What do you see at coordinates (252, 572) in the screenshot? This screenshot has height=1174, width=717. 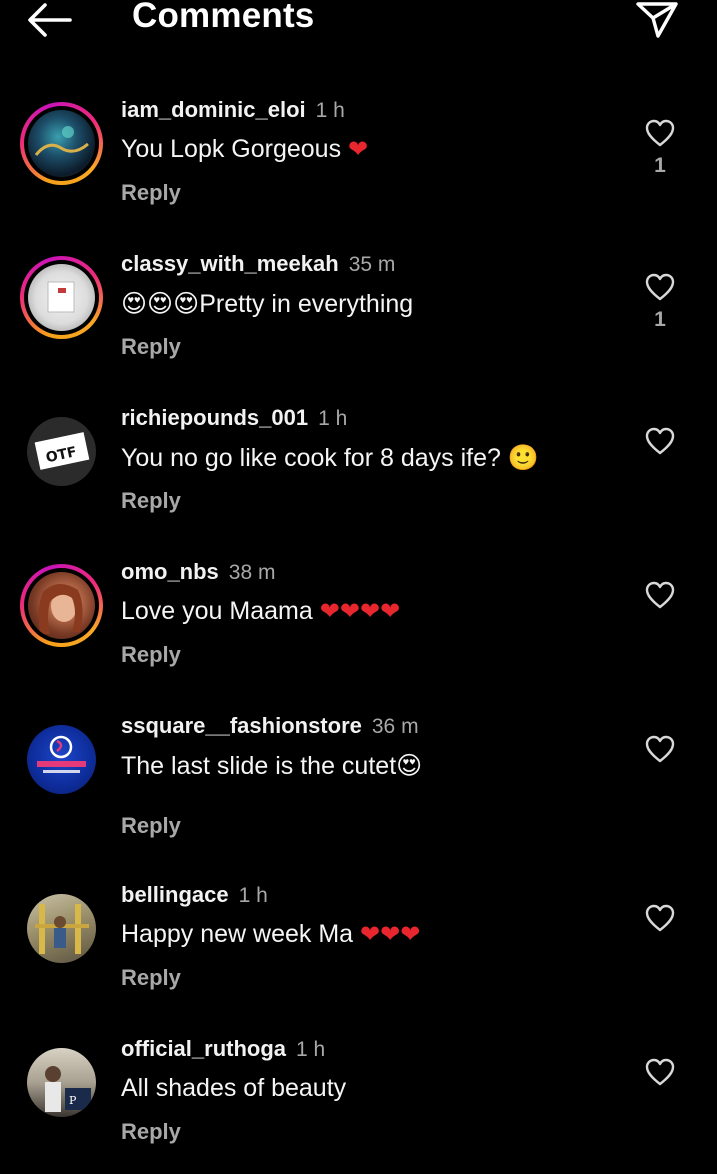 I see `comment-time: 38 m` at bounding box center [252, 572].